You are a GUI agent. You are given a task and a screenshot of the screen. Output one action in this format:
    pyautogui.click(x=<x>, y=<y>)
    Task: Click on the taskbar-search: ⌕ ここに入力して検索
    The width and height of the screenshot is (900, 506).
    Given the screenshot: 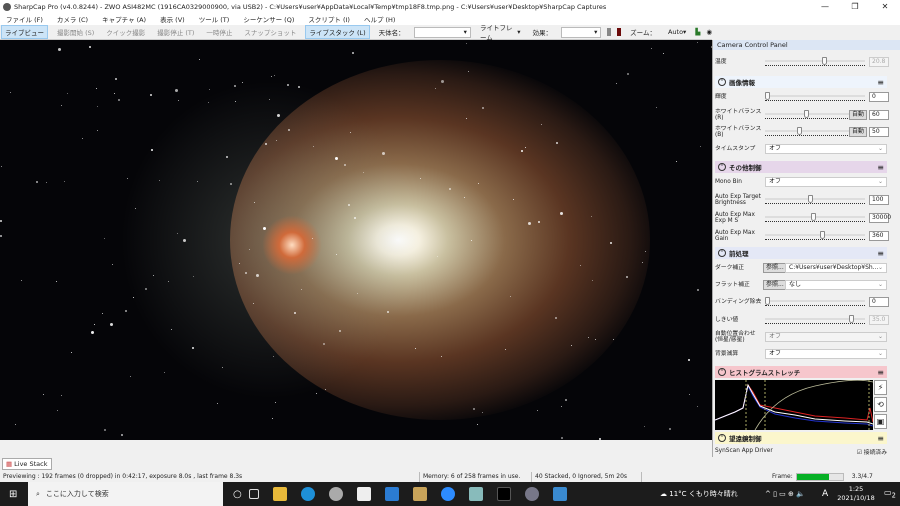 What is the action you would take?
    pyautogui.click(x=125, y=494)
    